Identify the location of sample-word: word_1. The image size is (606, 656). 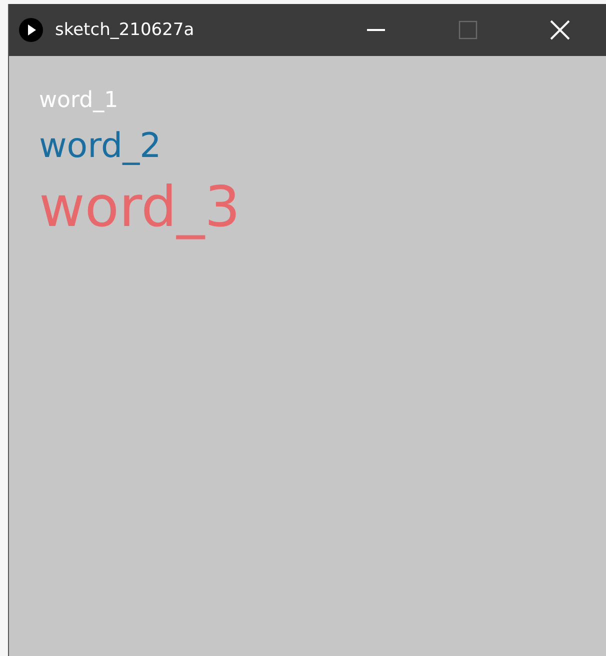
(78, 101).